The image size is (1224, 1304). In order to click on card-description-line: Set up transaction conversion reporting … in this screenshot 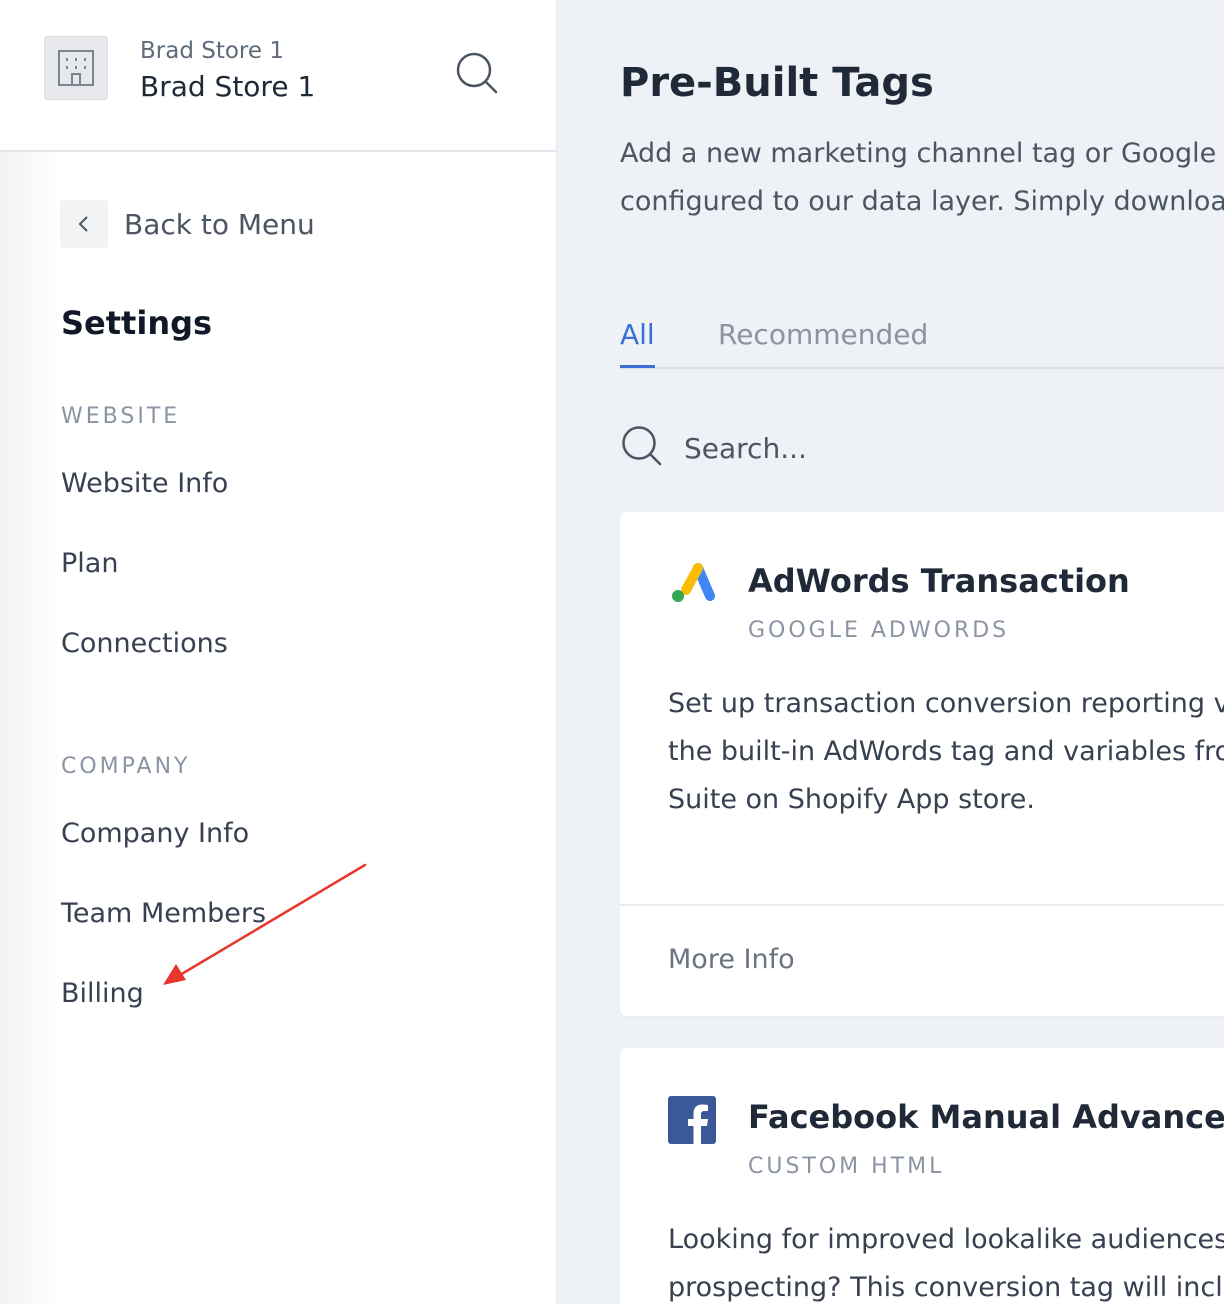, I will do `click(946, 703)`.